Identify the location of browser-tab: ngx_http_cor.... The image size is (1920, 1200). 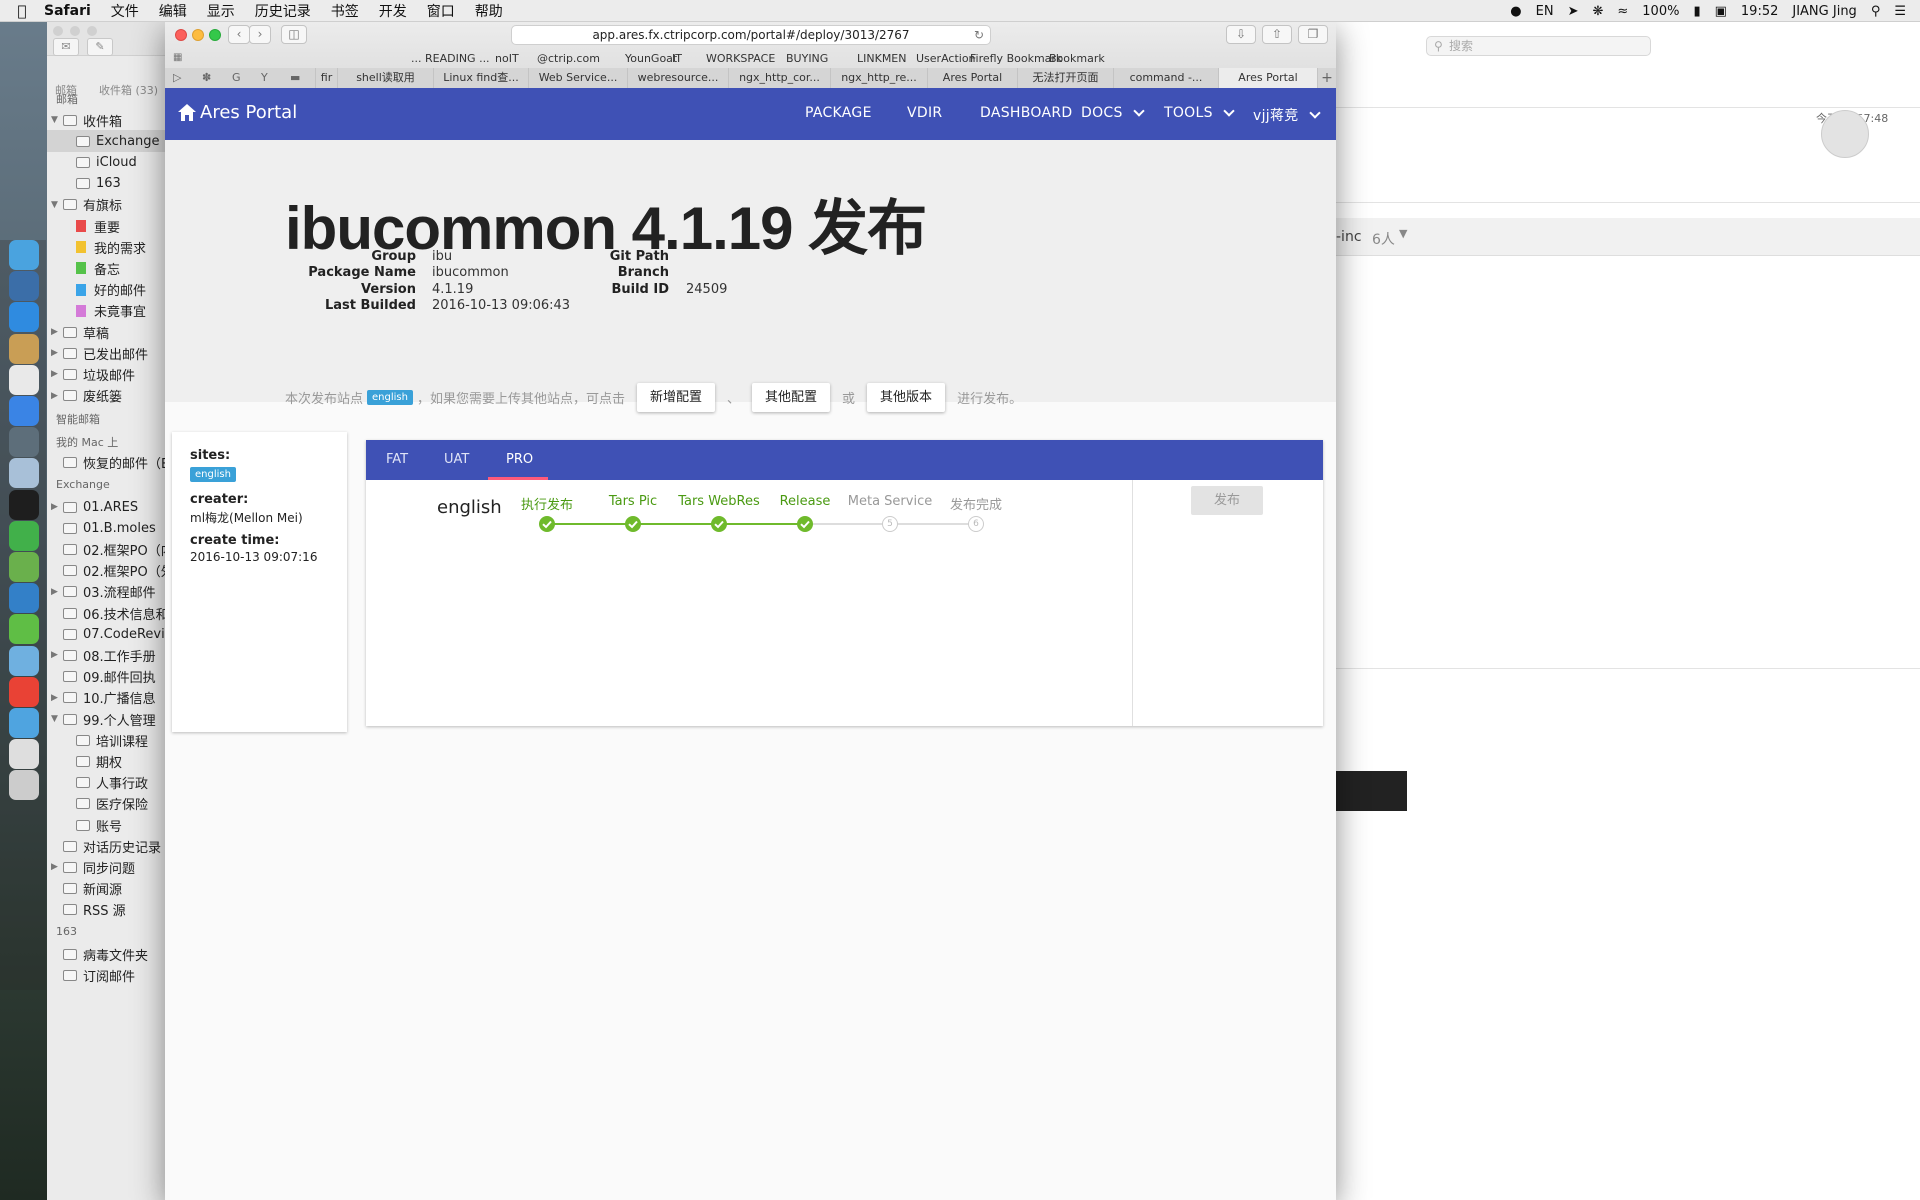
(779, 78).